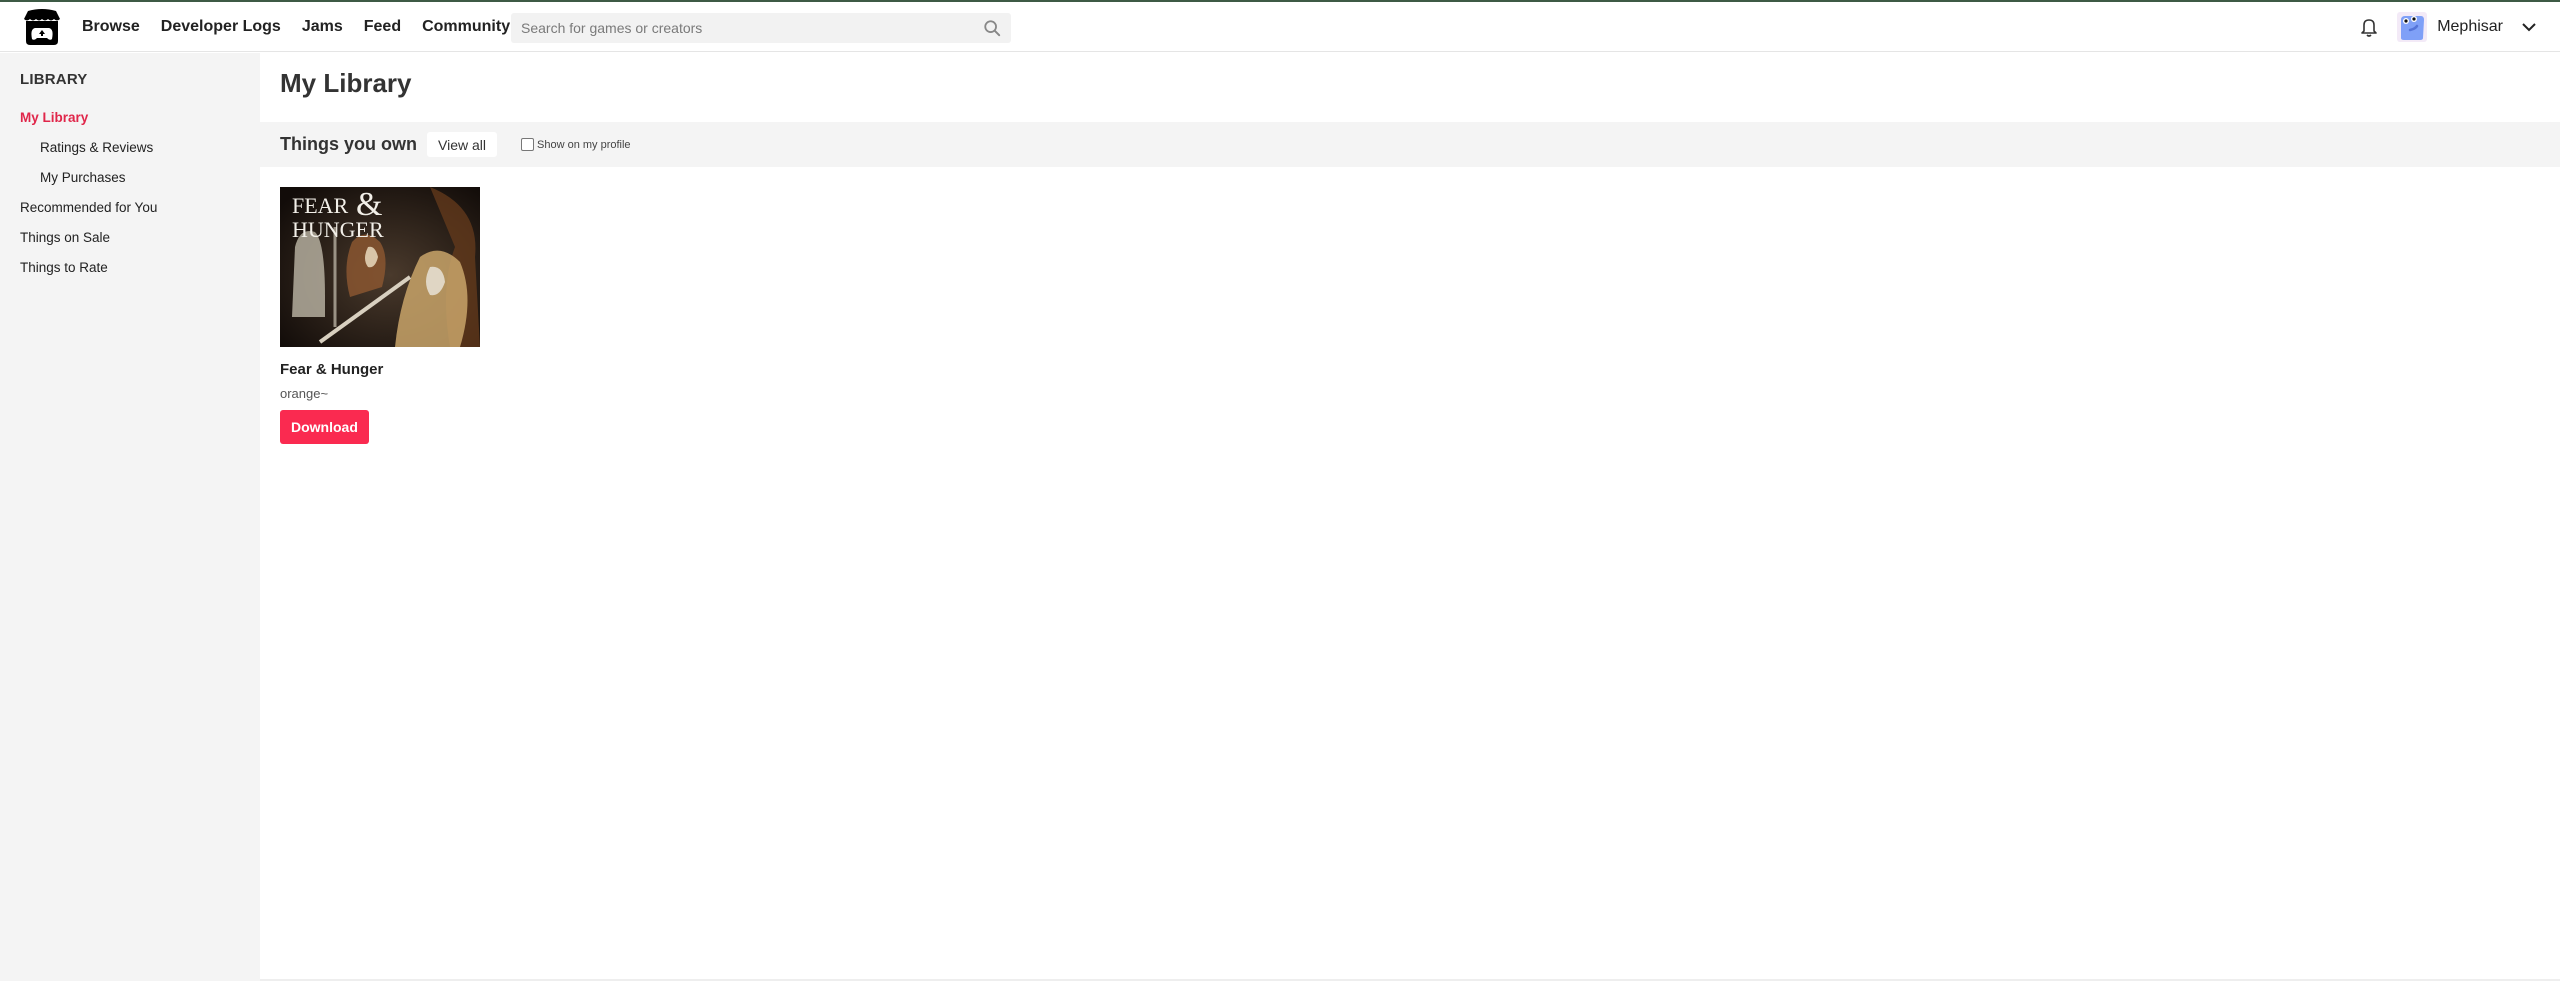 The width and height of the screenshot is (2560, 981). What do you see at coordinates (380, 267) in the screenshot?
I see `game-cover-image: FEAR & HUNGER` at bounding box center [380, 267].